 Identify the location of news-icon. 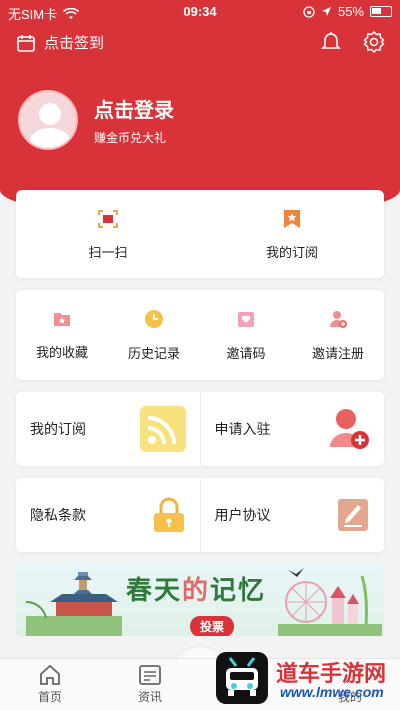
(150, 675).